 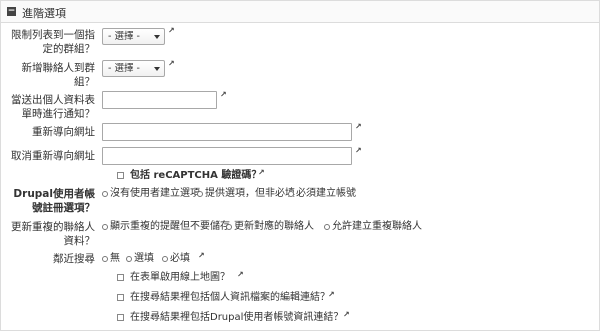 I want to click on duplicate-label: 更新重複的聯絡人資料？, so click(x=53, y=234).